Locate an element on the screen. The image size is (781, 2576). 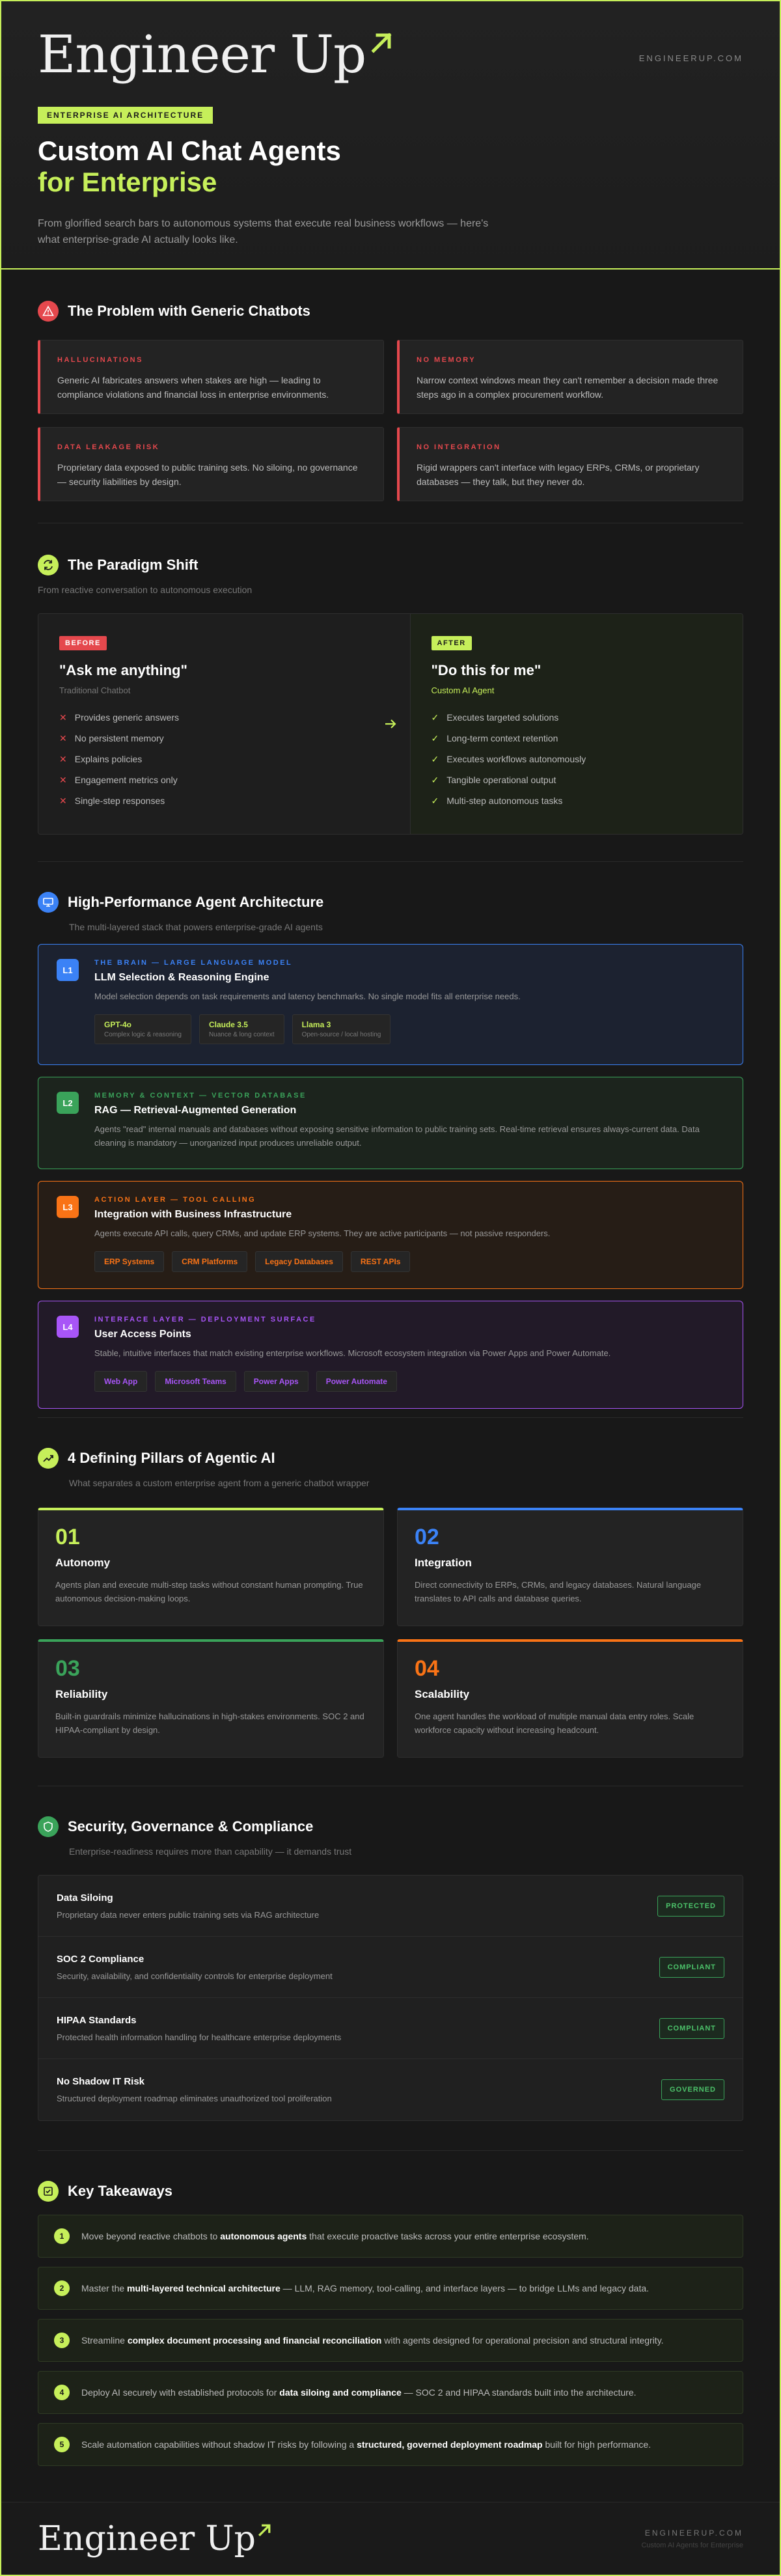
problem-key: HALLUCINATIONS is located at coordinates (100, 360).